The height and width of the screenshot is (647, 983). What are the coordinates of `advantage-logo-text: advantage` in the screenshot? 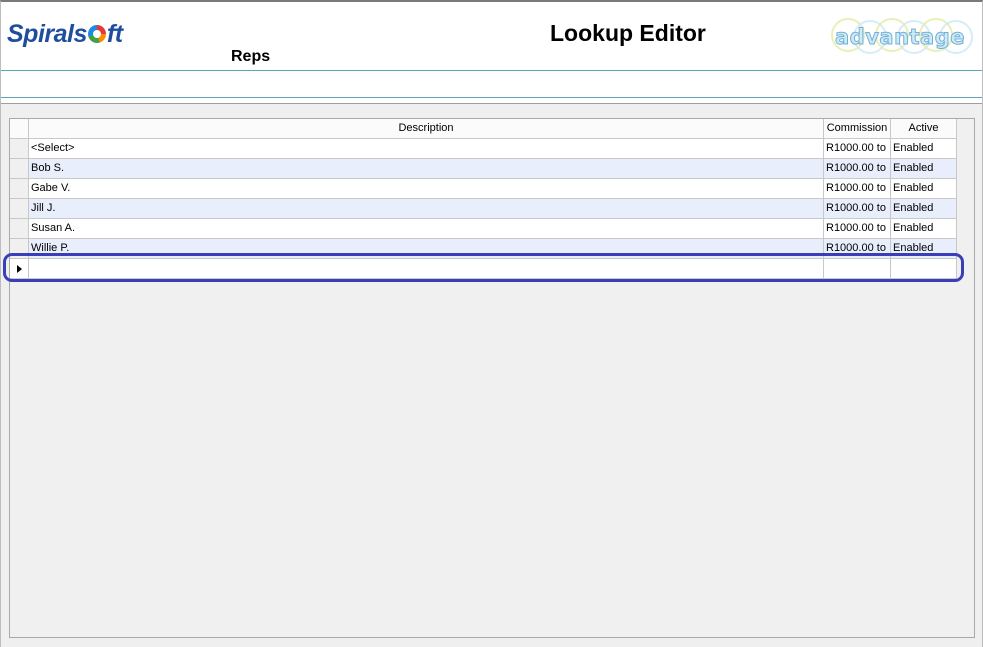 It's located at (900, 37).